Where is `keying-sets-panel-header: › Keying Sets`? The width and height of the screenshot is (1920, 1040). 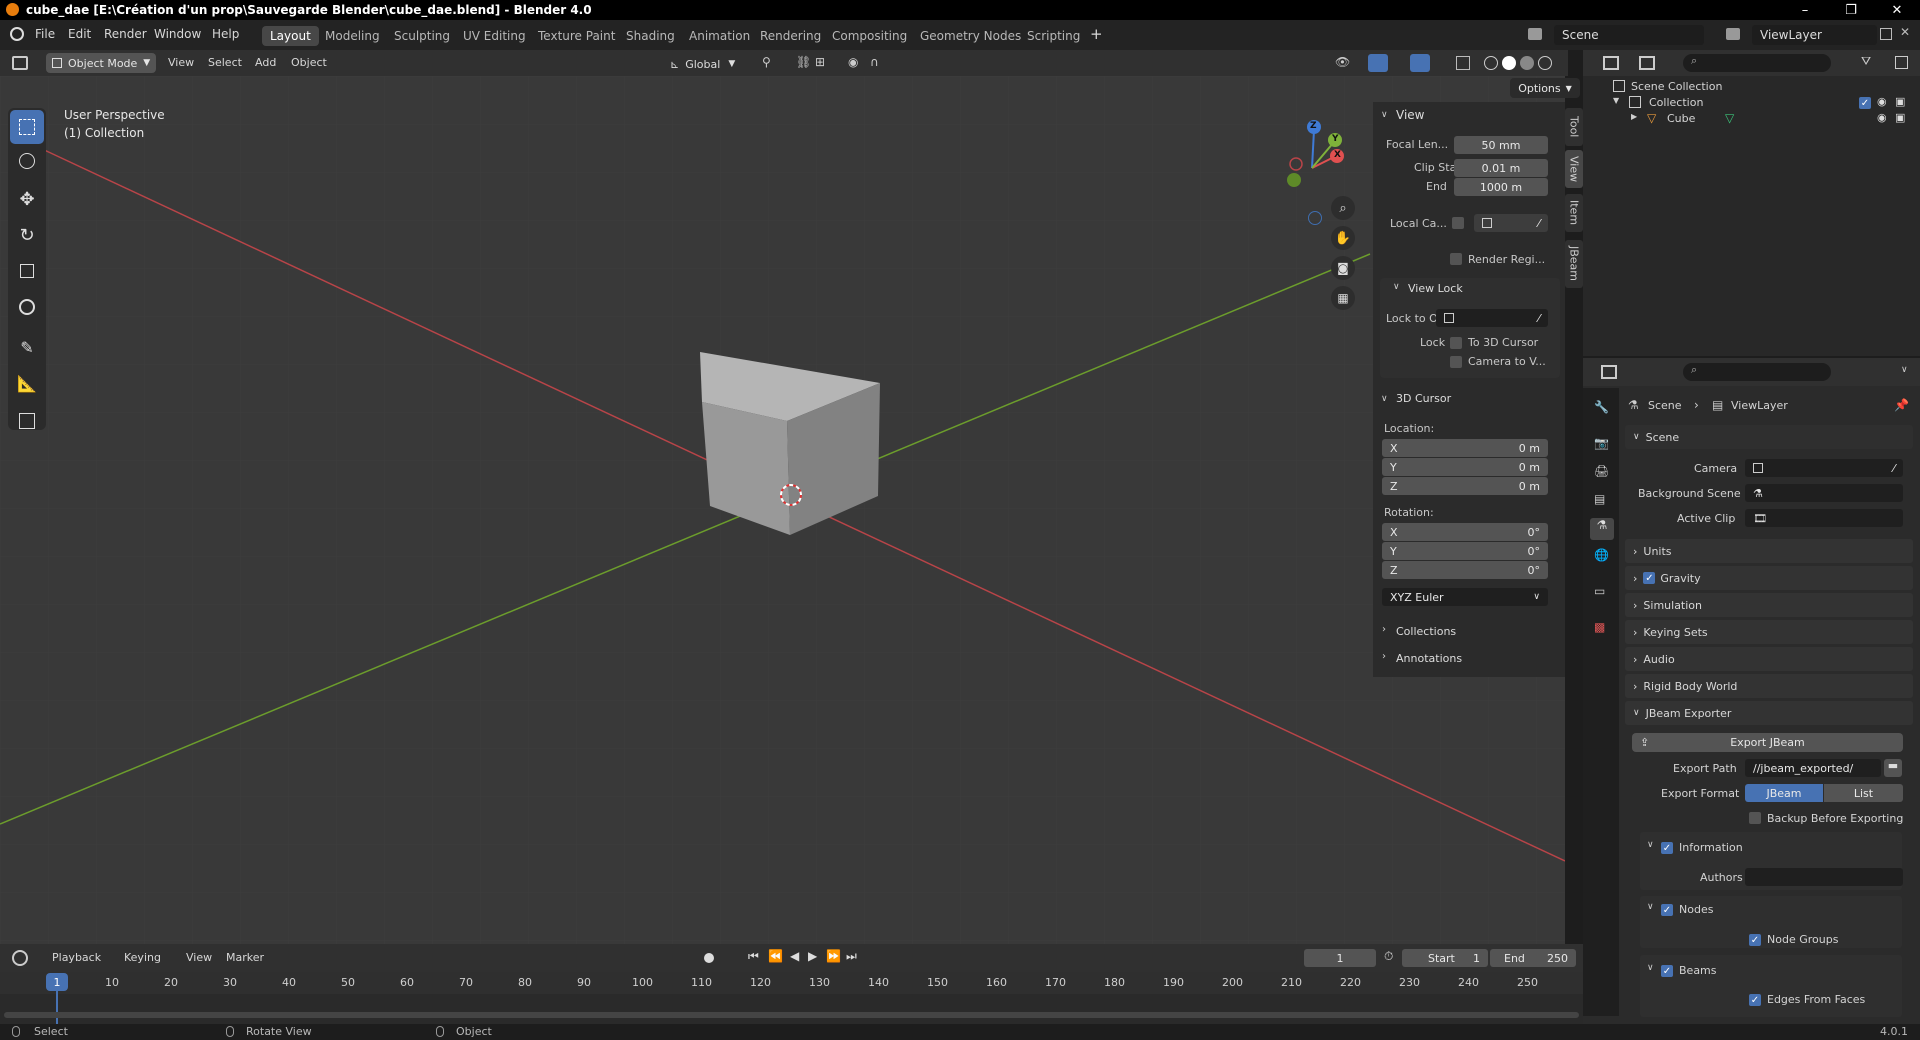 keying-sets-panel-header: › Keying Sets is located at coordinates (1769, 632).